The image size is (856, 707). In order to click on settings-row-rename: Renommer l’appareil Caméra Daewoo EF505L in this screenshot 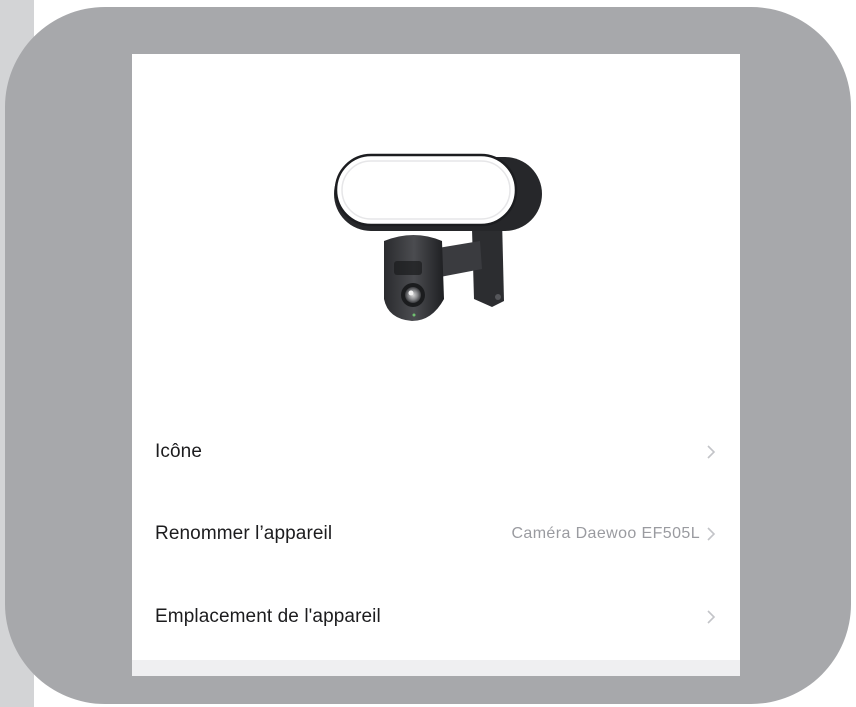, I will do `click(436, 534)`.